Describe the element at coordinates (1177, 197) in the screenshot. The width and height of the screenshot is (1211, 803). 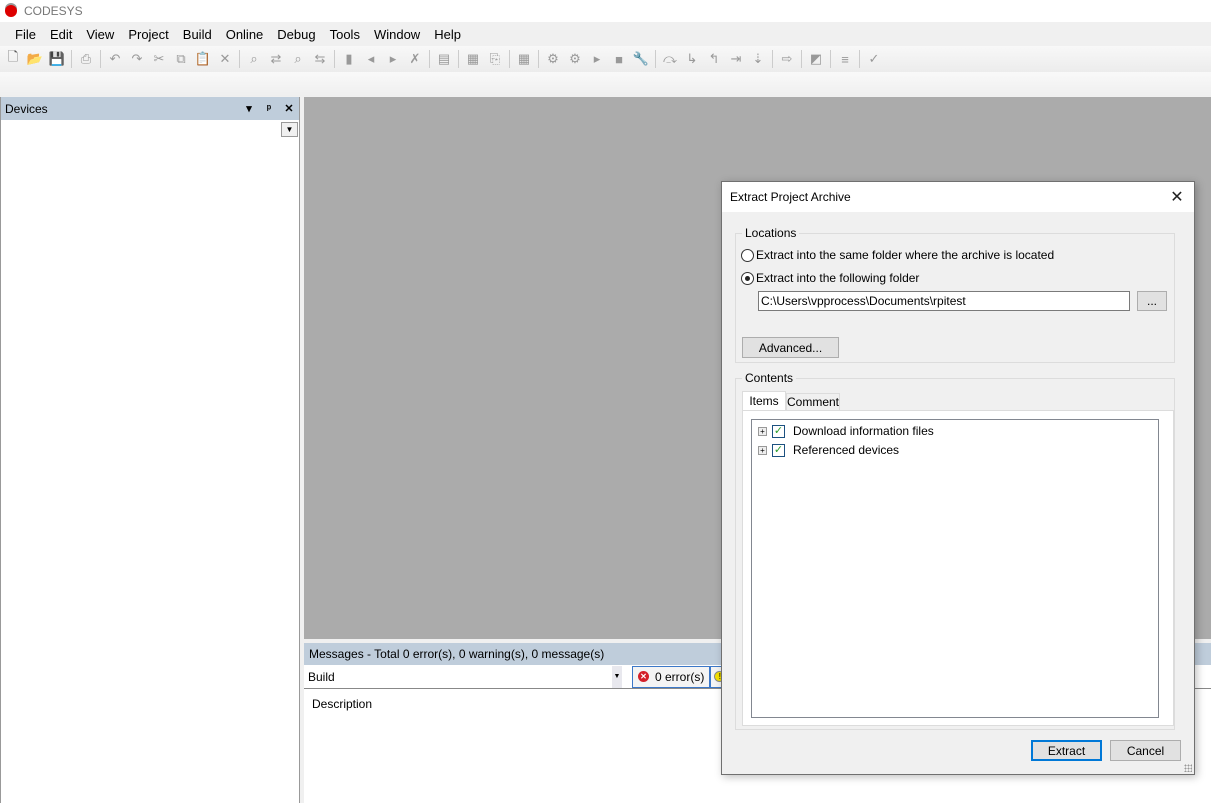
I see `dialog-close-icon: ✕` at that location.